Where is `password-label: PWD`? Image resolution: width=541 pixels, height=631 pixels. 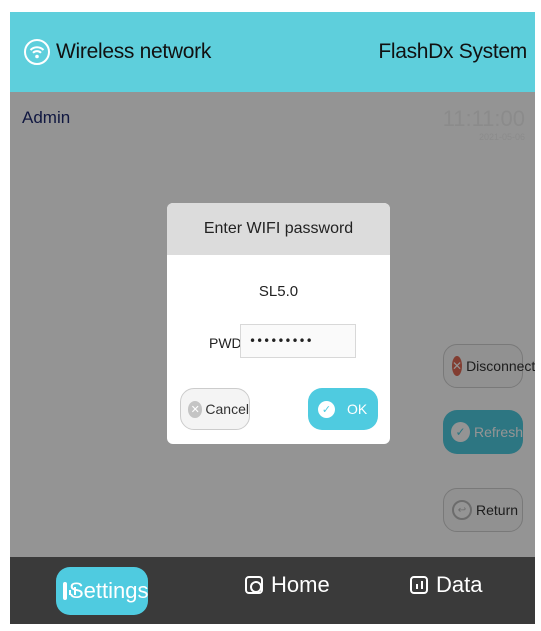 password-label: PWD is located at coordinates (225, 343).